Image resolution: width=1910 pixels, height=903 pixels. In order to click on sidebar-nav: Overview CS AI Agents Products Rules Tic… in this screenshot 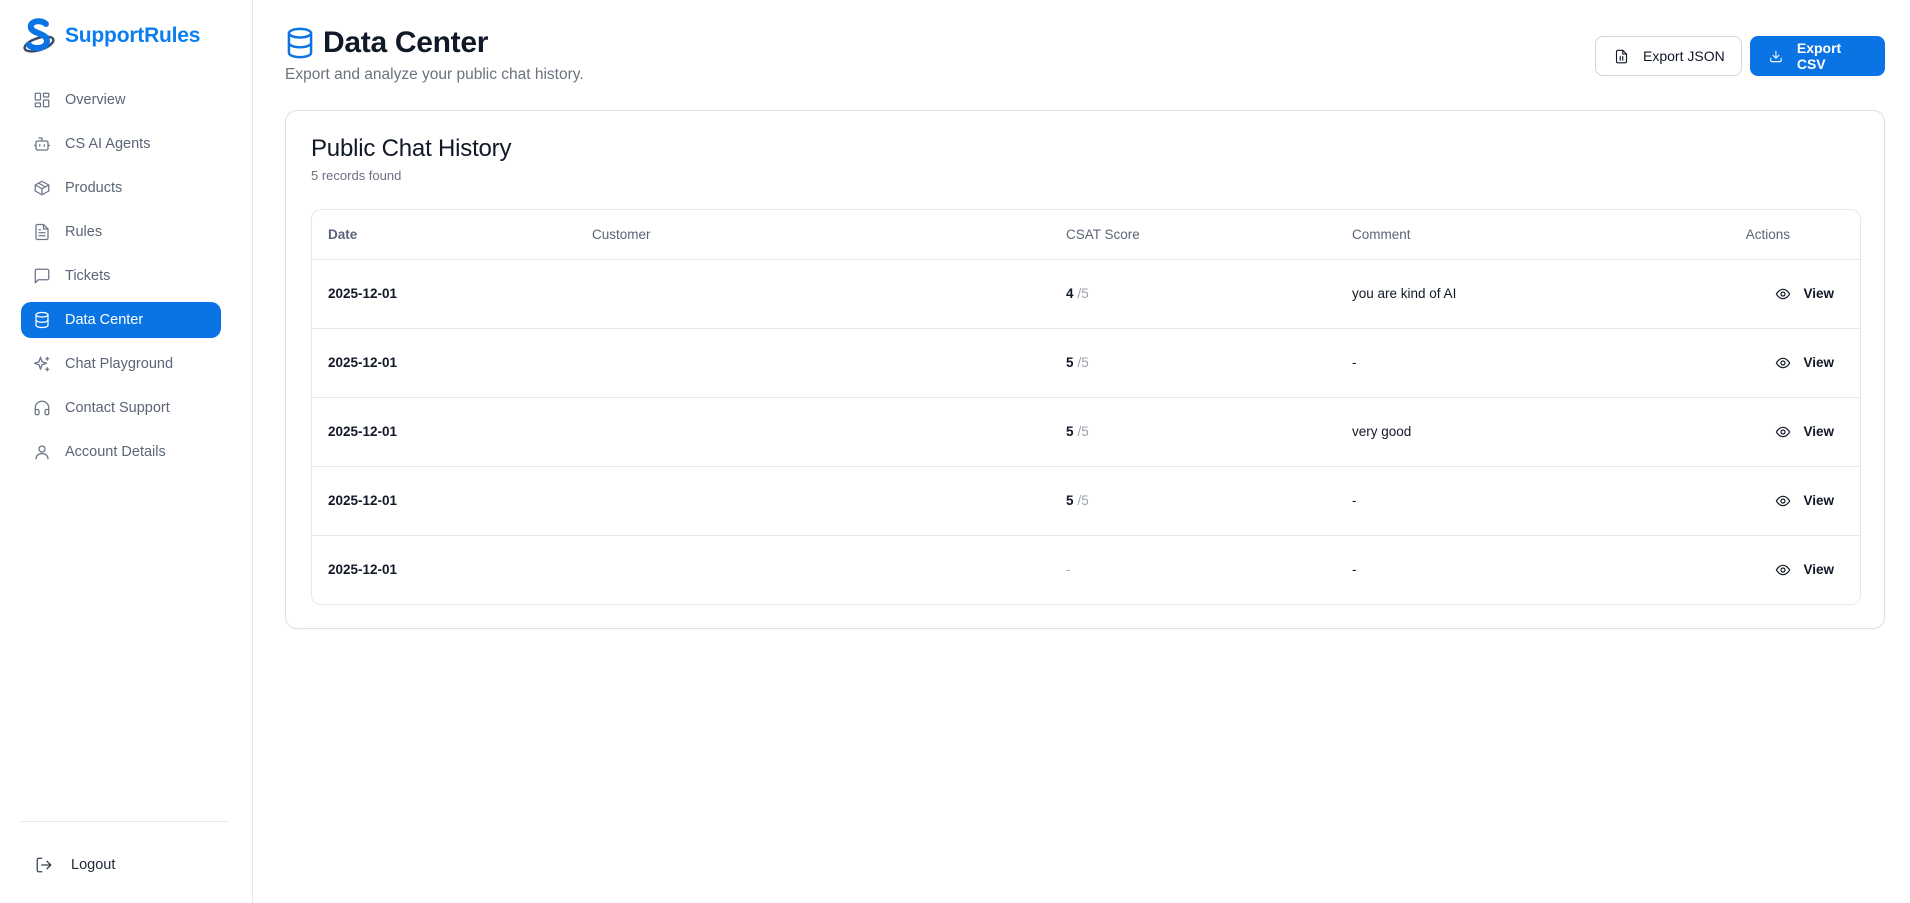, I will do `click(121, 280)`.